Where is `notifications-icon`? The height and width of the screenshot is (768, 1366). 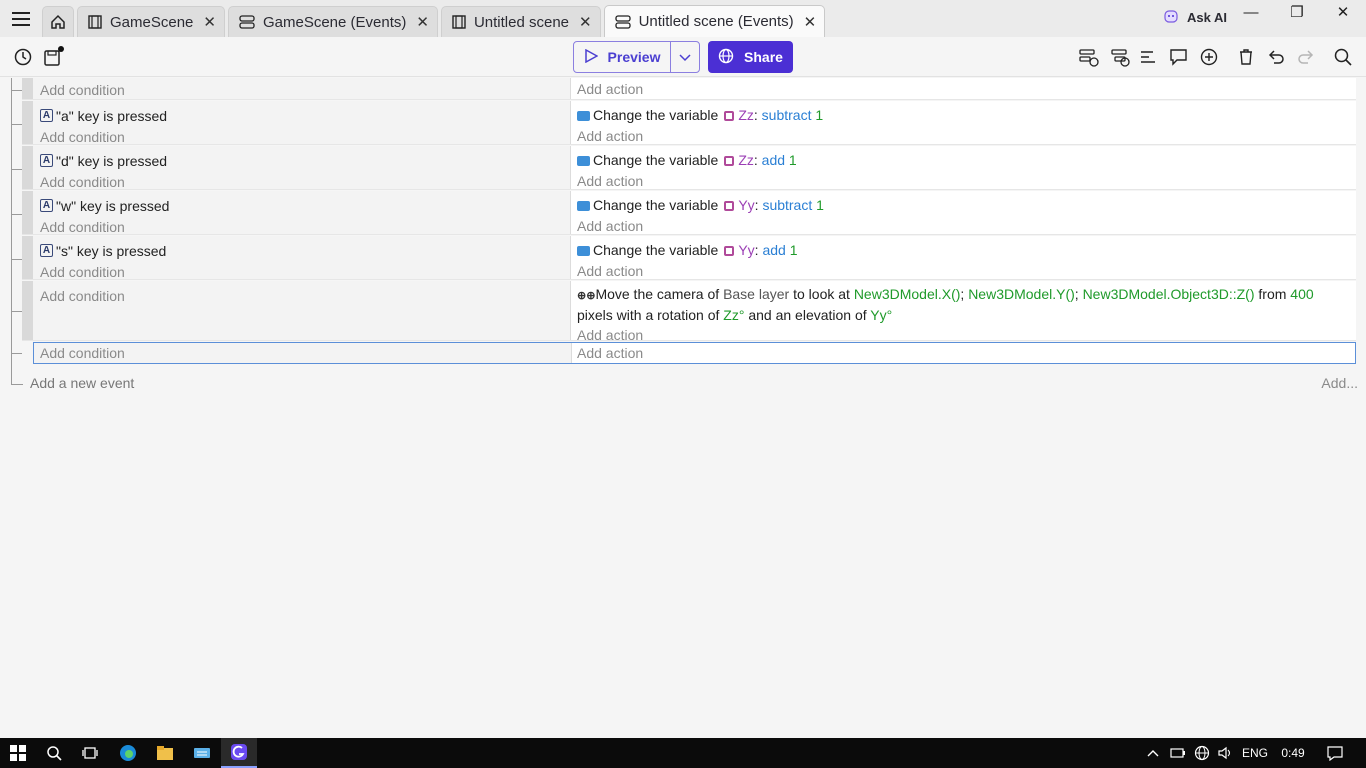
notifications-icon is located at coordinates (1335, 753).